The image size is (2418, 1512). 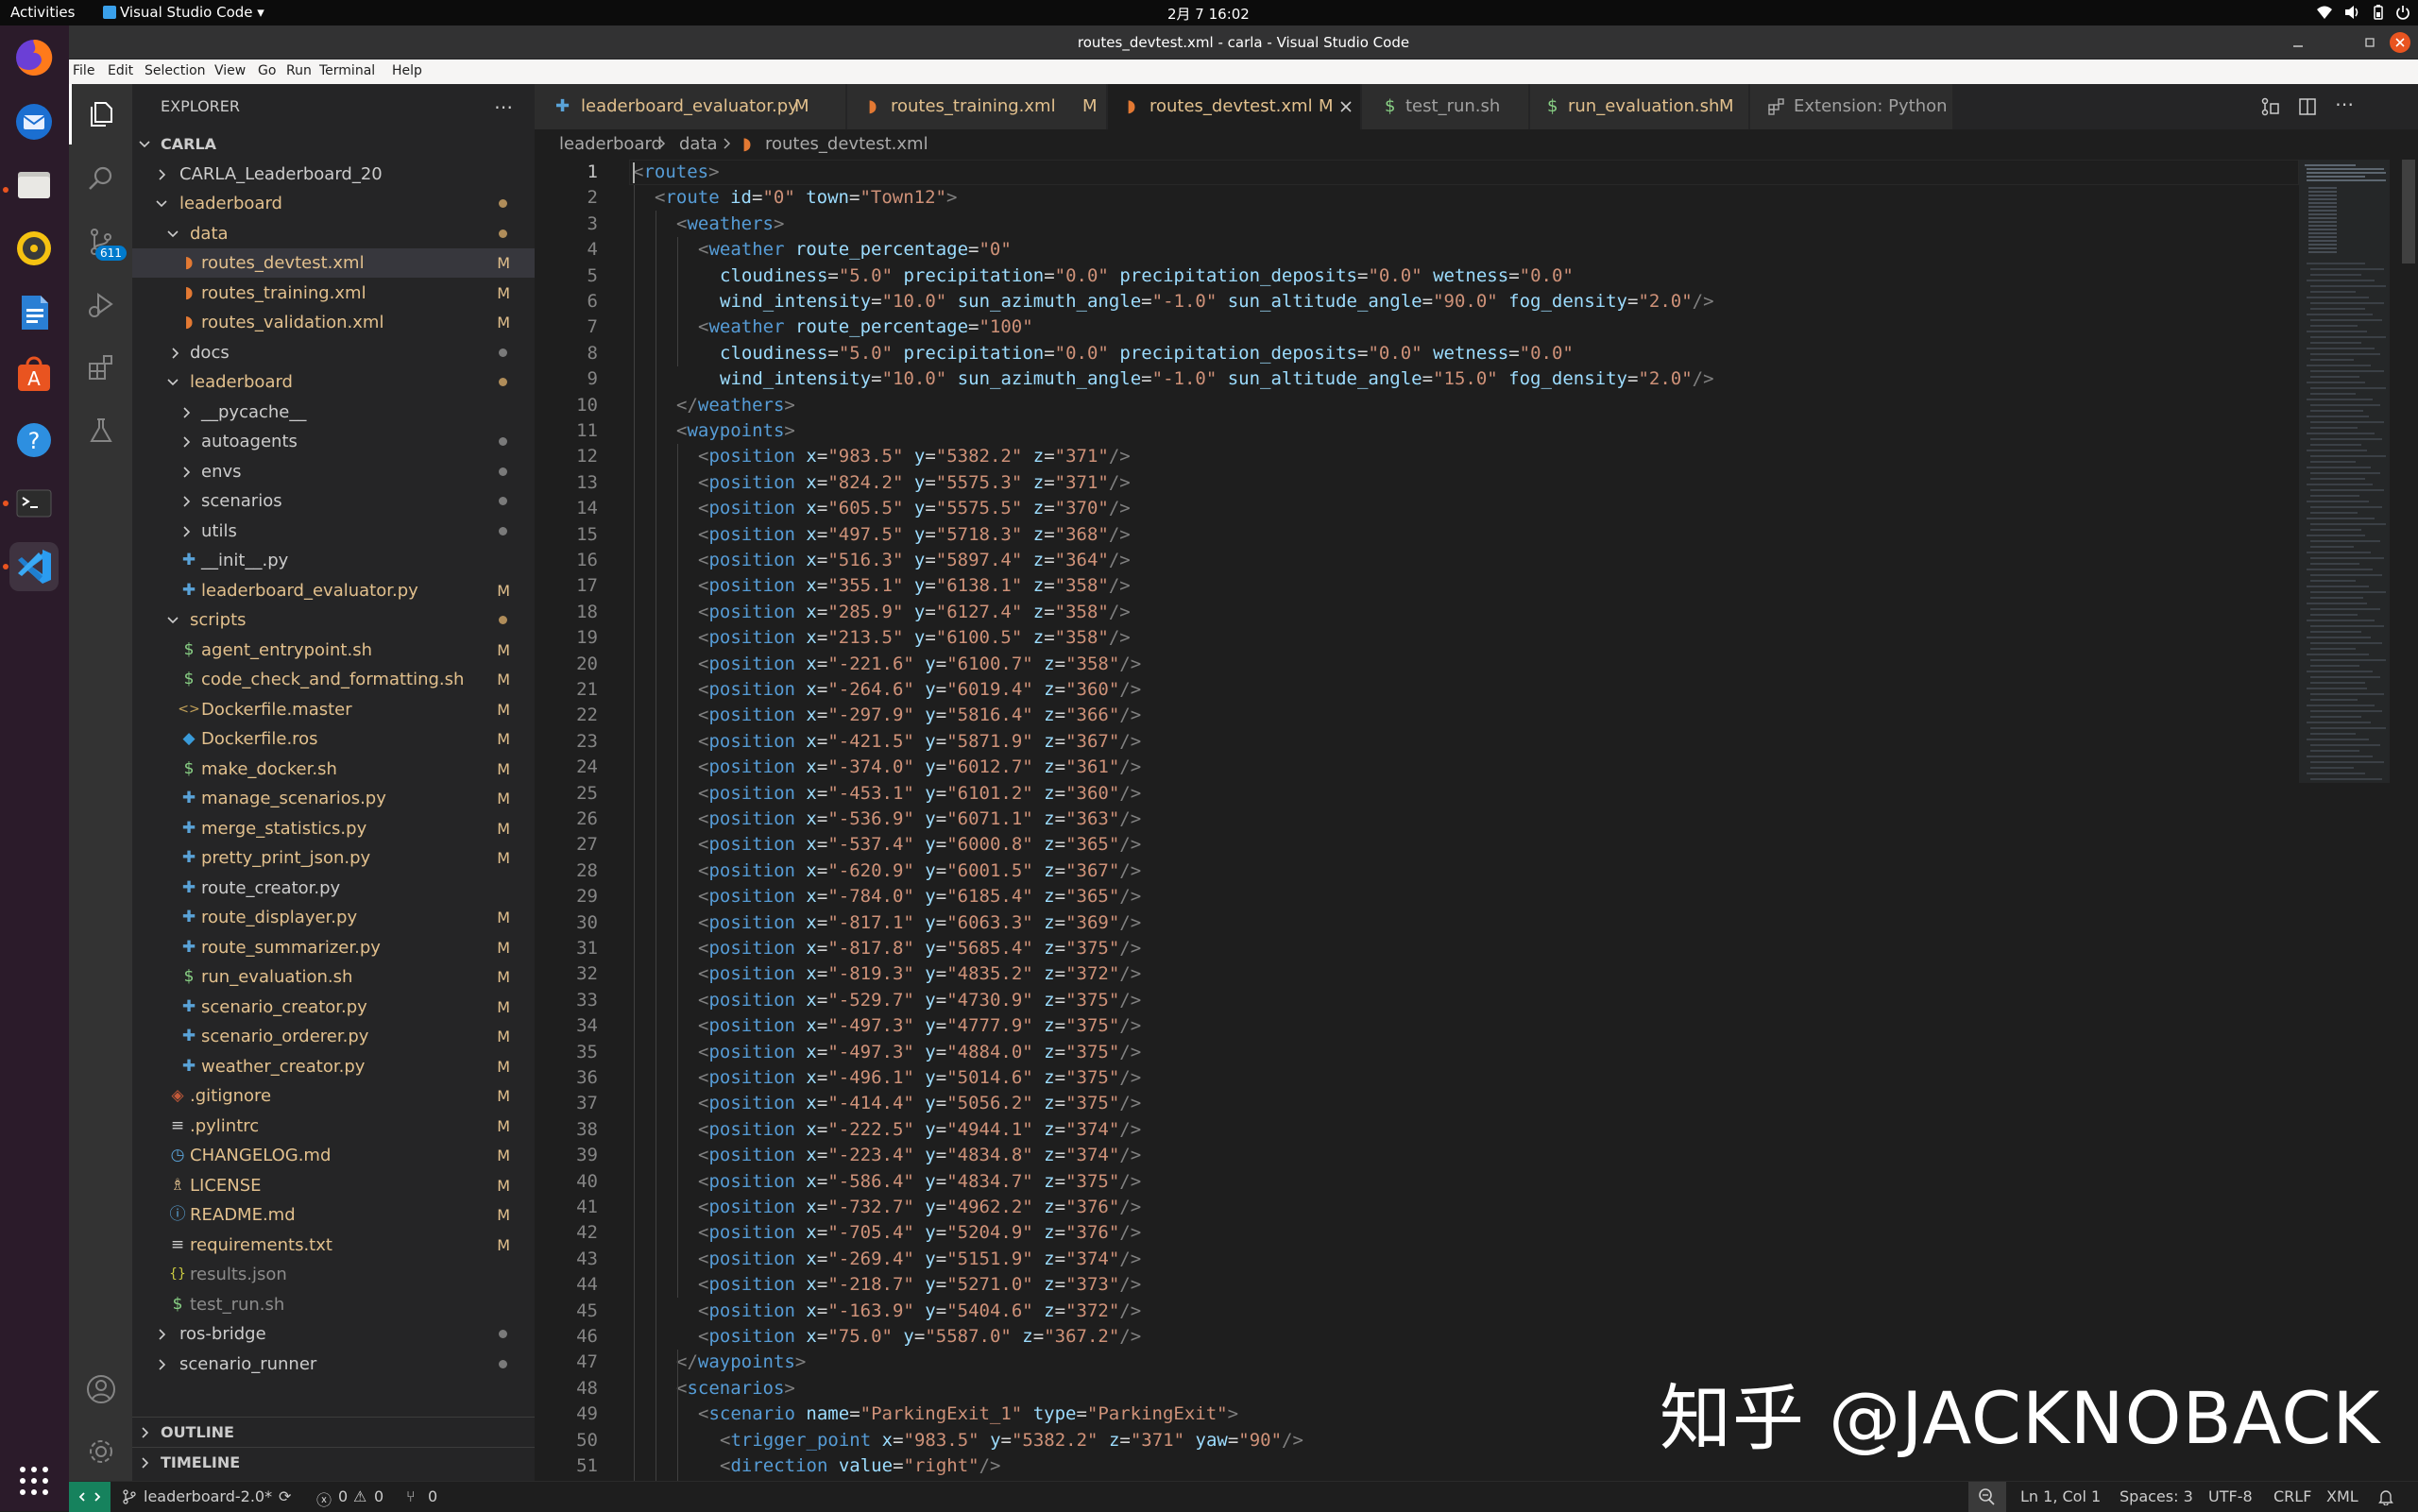 What do you see at coordinates (333, 1096) in the screenshot?
I see `tree-file: ◈ .gitignore M` at bounding box center [333, 1096].